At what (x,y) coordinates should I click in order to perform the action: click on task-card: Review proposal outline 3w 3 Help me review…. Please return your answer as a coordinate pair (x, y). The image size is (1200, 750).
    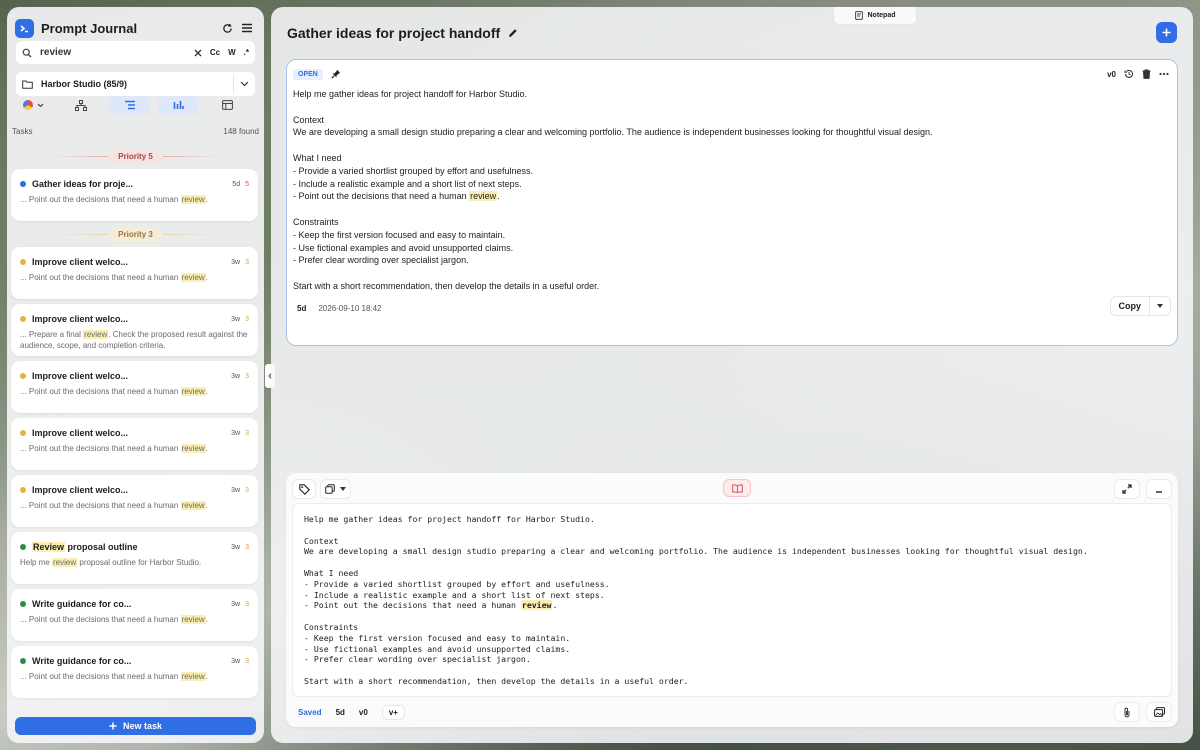
    Looking at the image, I should click on (134, 558).